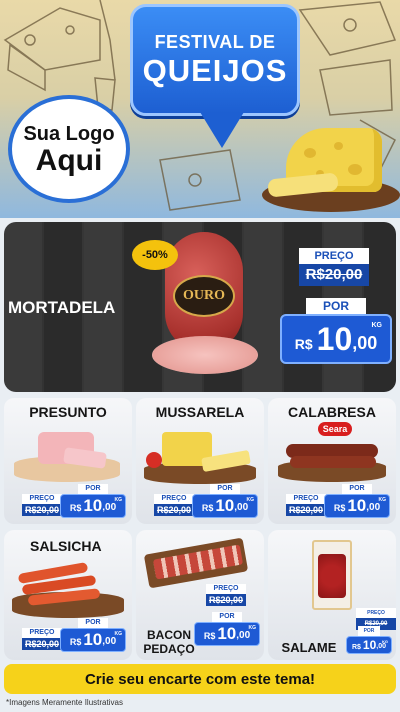 Image resolution: width=400 pixels, height=712 pixels. I want to click on logo-line-1: Sua Logo, so click(69, 133).